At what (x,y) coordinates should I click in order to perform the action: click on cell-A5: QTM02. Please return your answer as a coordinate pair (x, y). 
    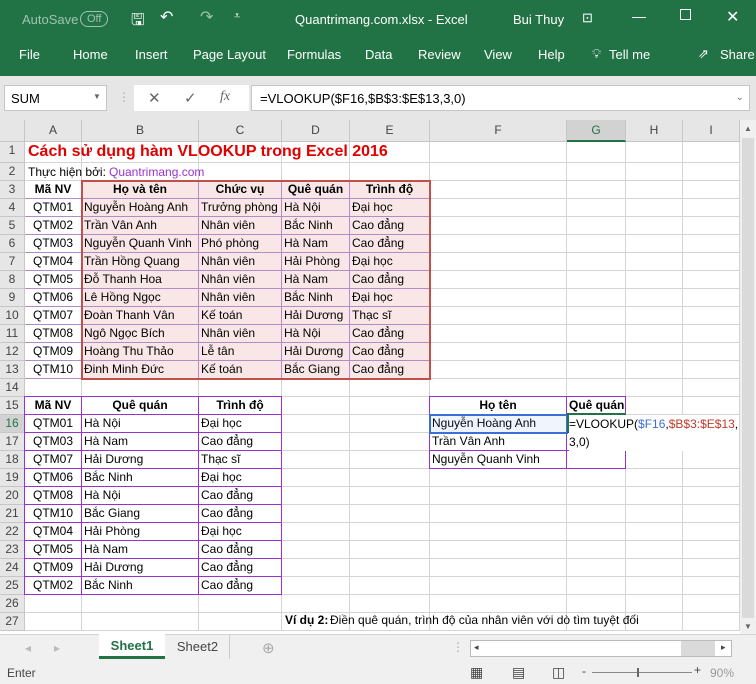
    Looking at the image, I should click on (53, 226).